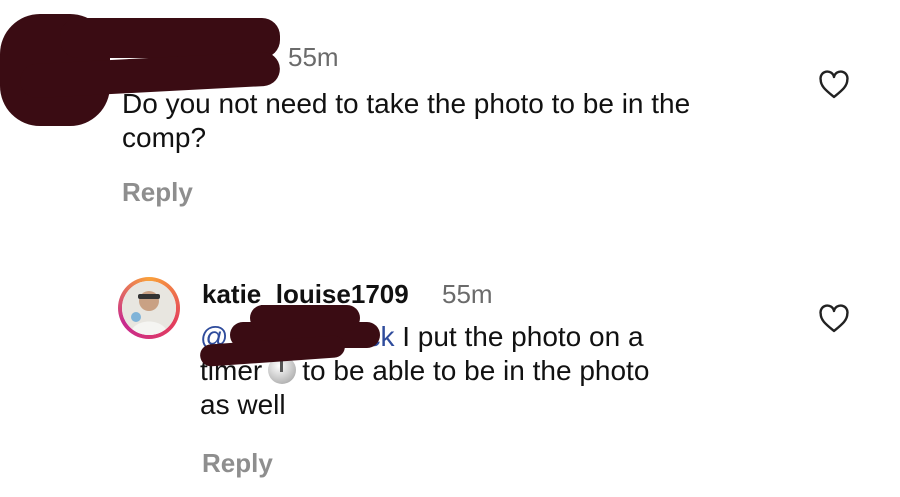 The width and height of the screenshot is (900, 497). Describe the element at coordinates (243, 404) in the screenshot. I see `comment-line-3: as well` at that location.